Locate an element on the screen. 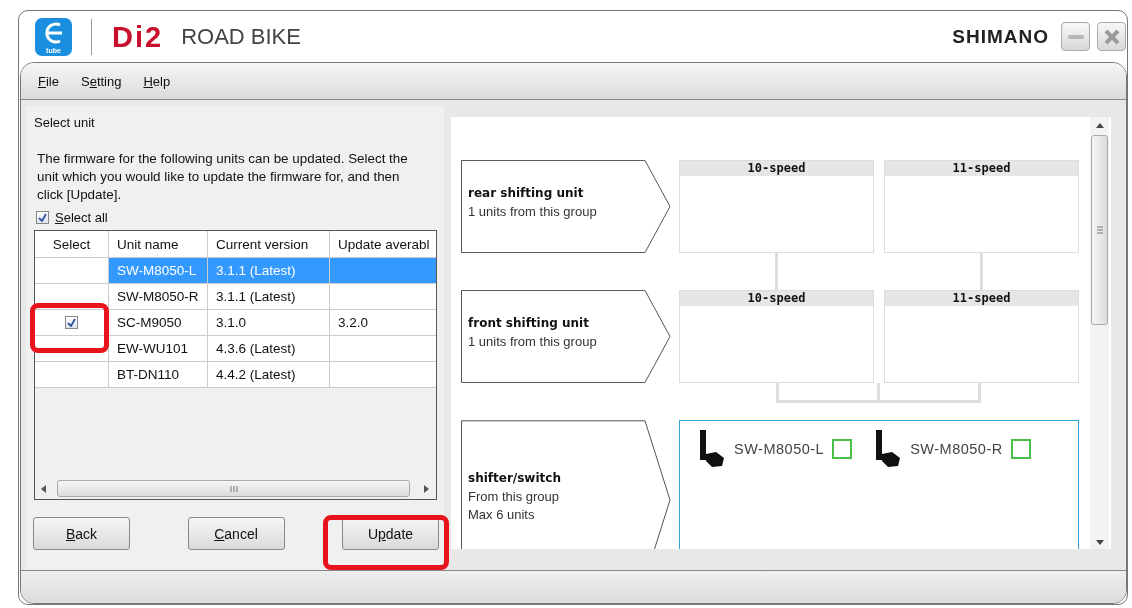 This screenshot has height=608, width=1132. window-title: ROAD BIKE is located at coordinates (241, 36).